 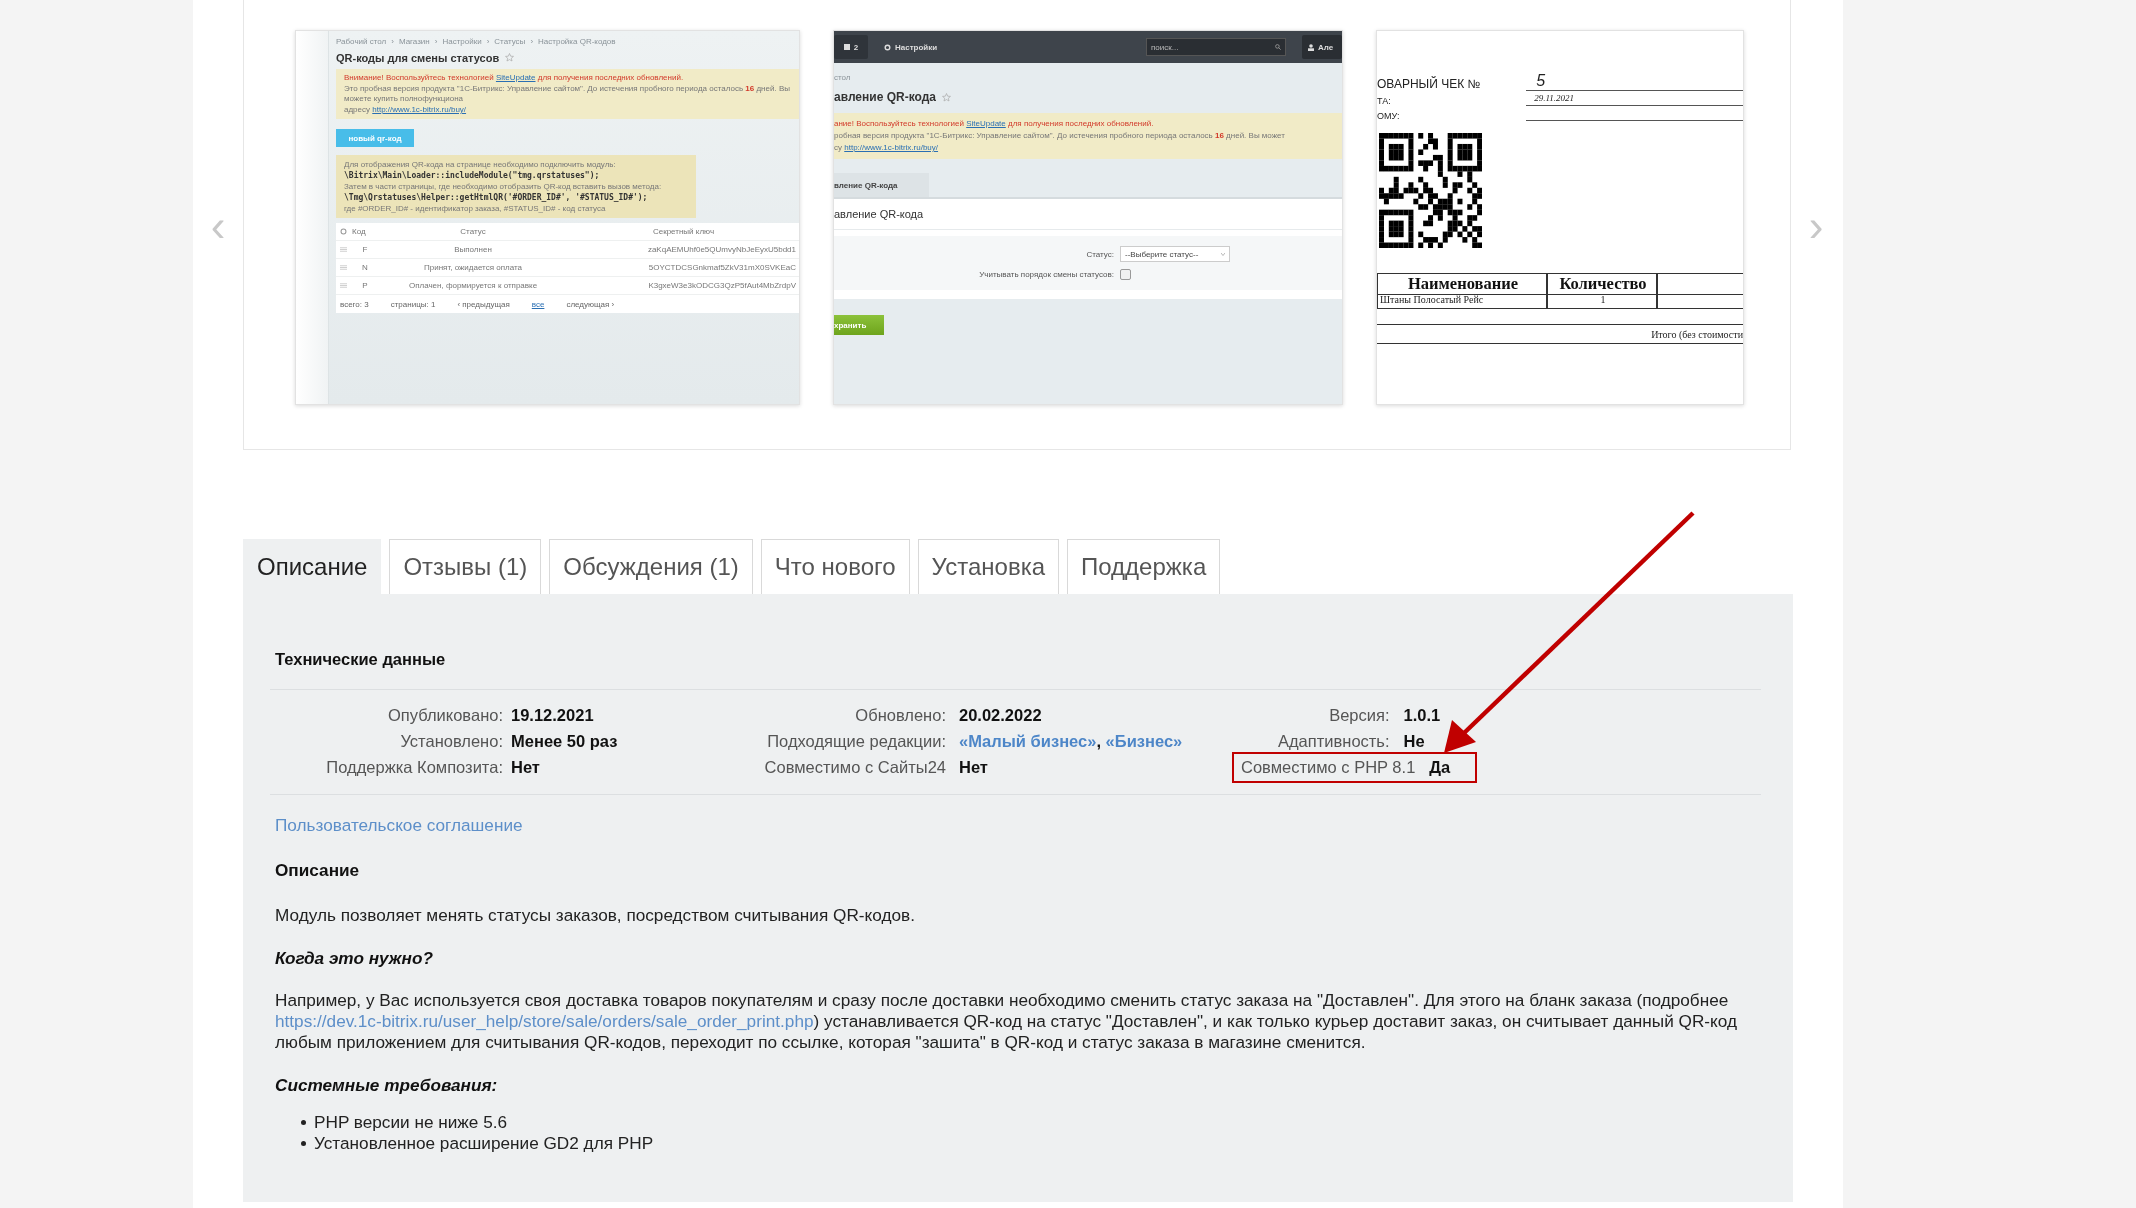 I want to click on field-label: Совместимо с PHP 8.1, so click(x=1328, y=767).